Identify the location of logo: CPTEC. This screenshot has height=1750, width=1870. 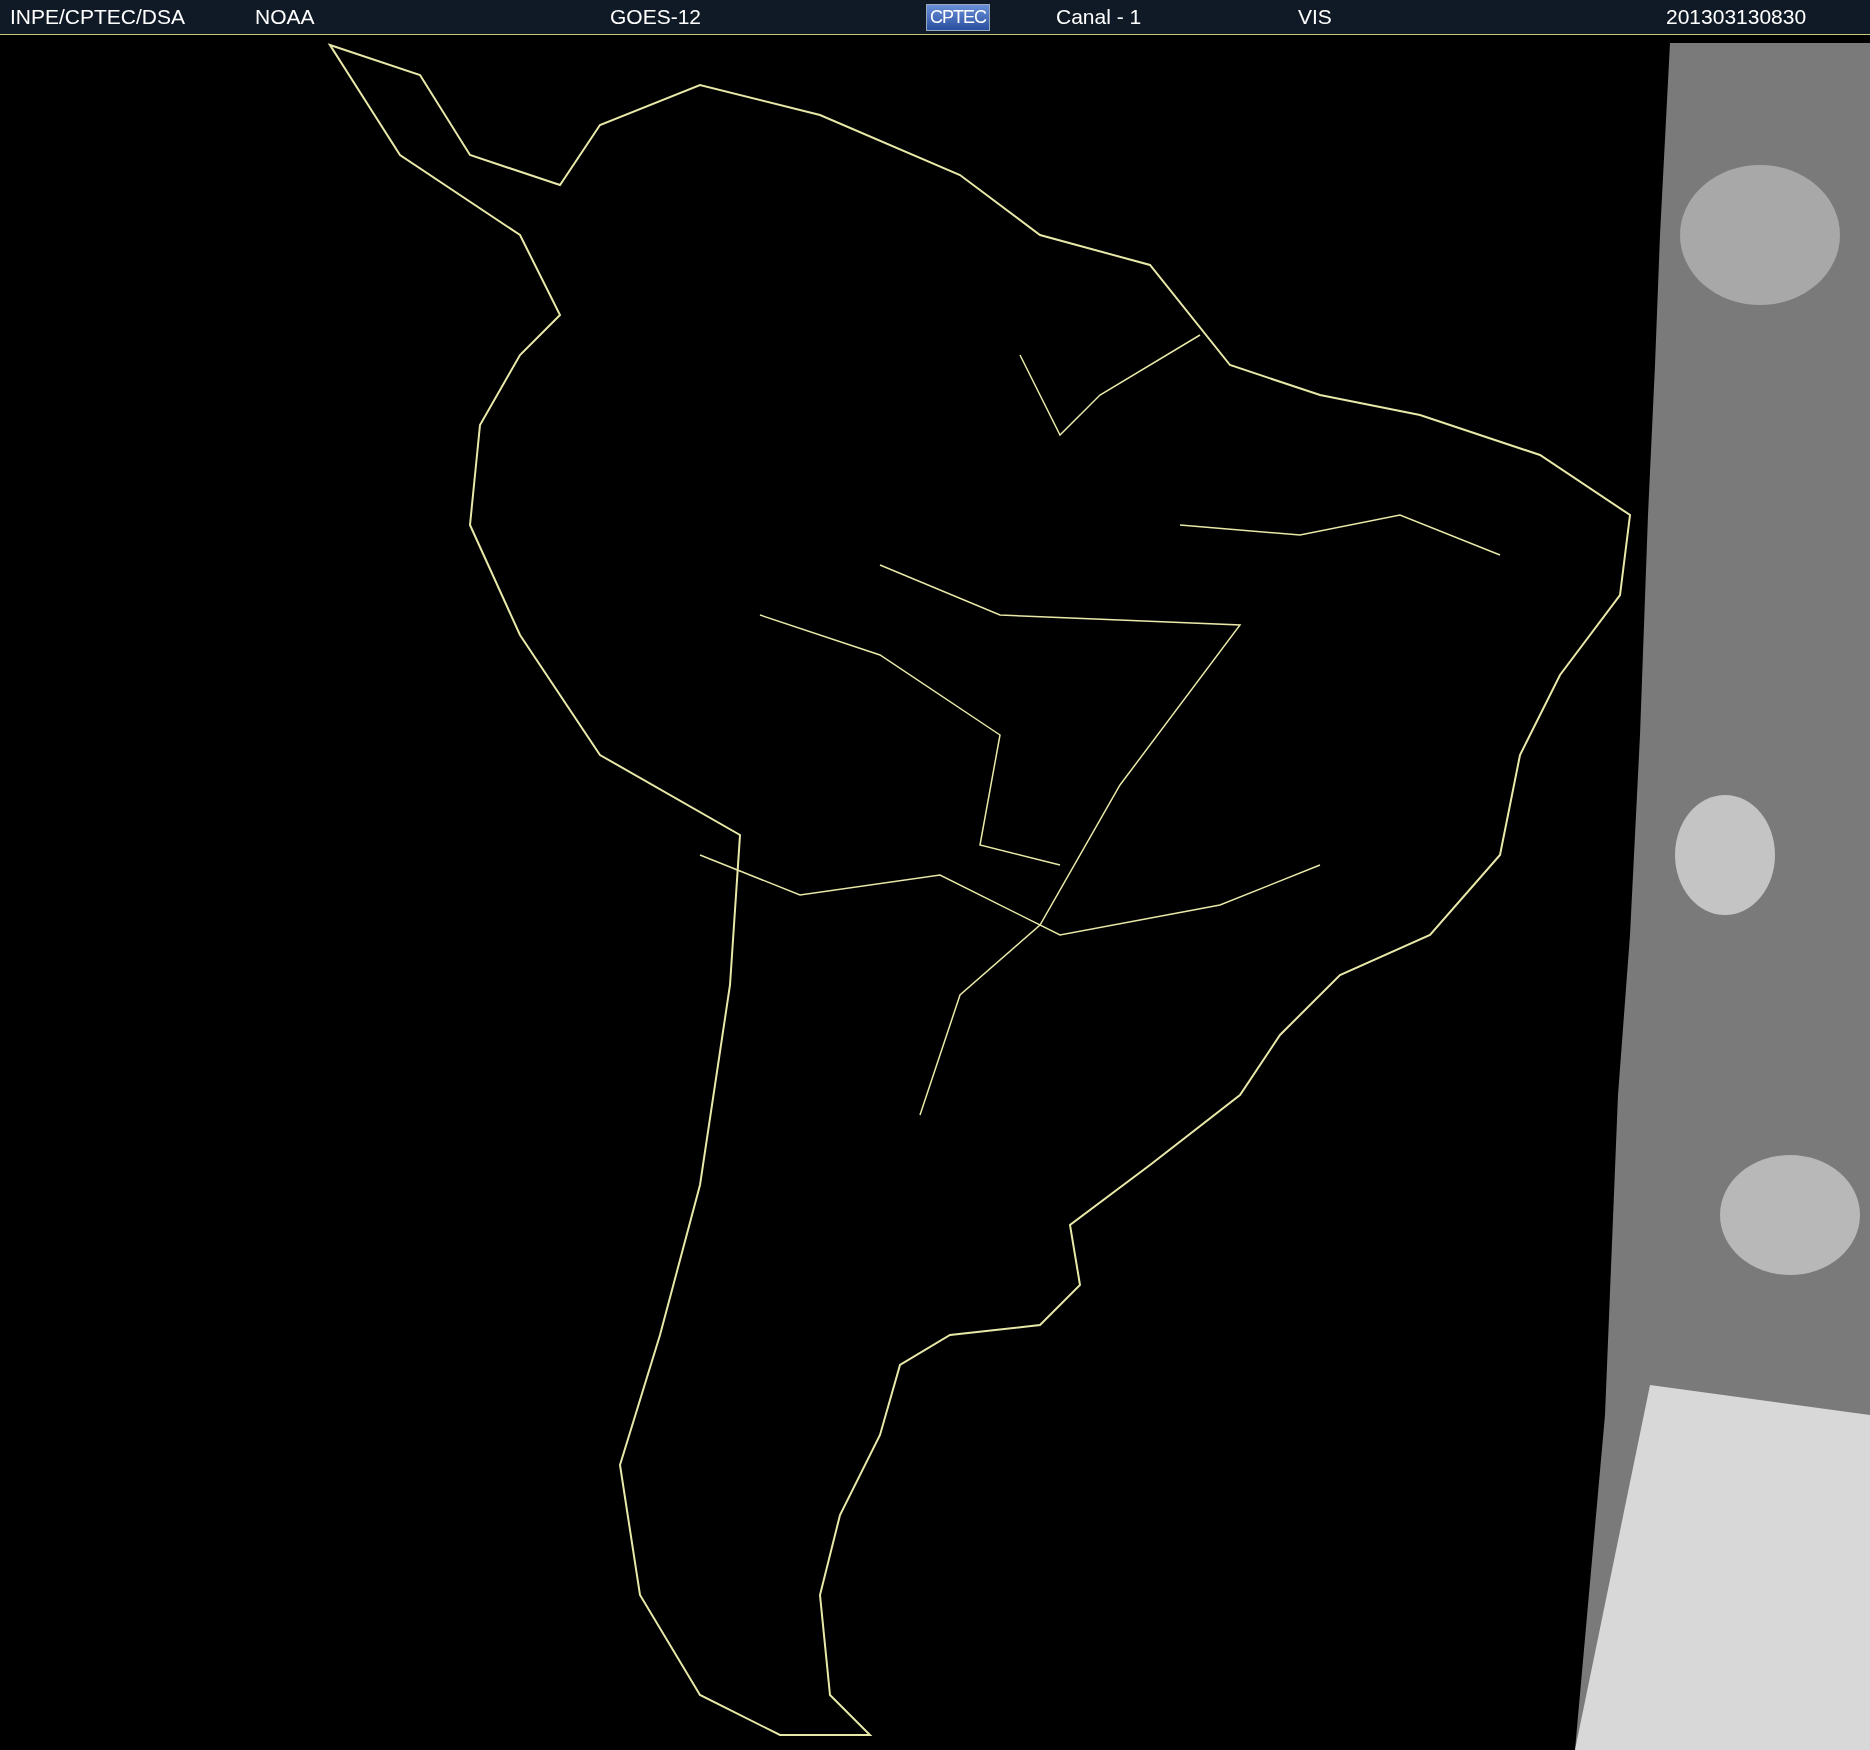
(958, 17).